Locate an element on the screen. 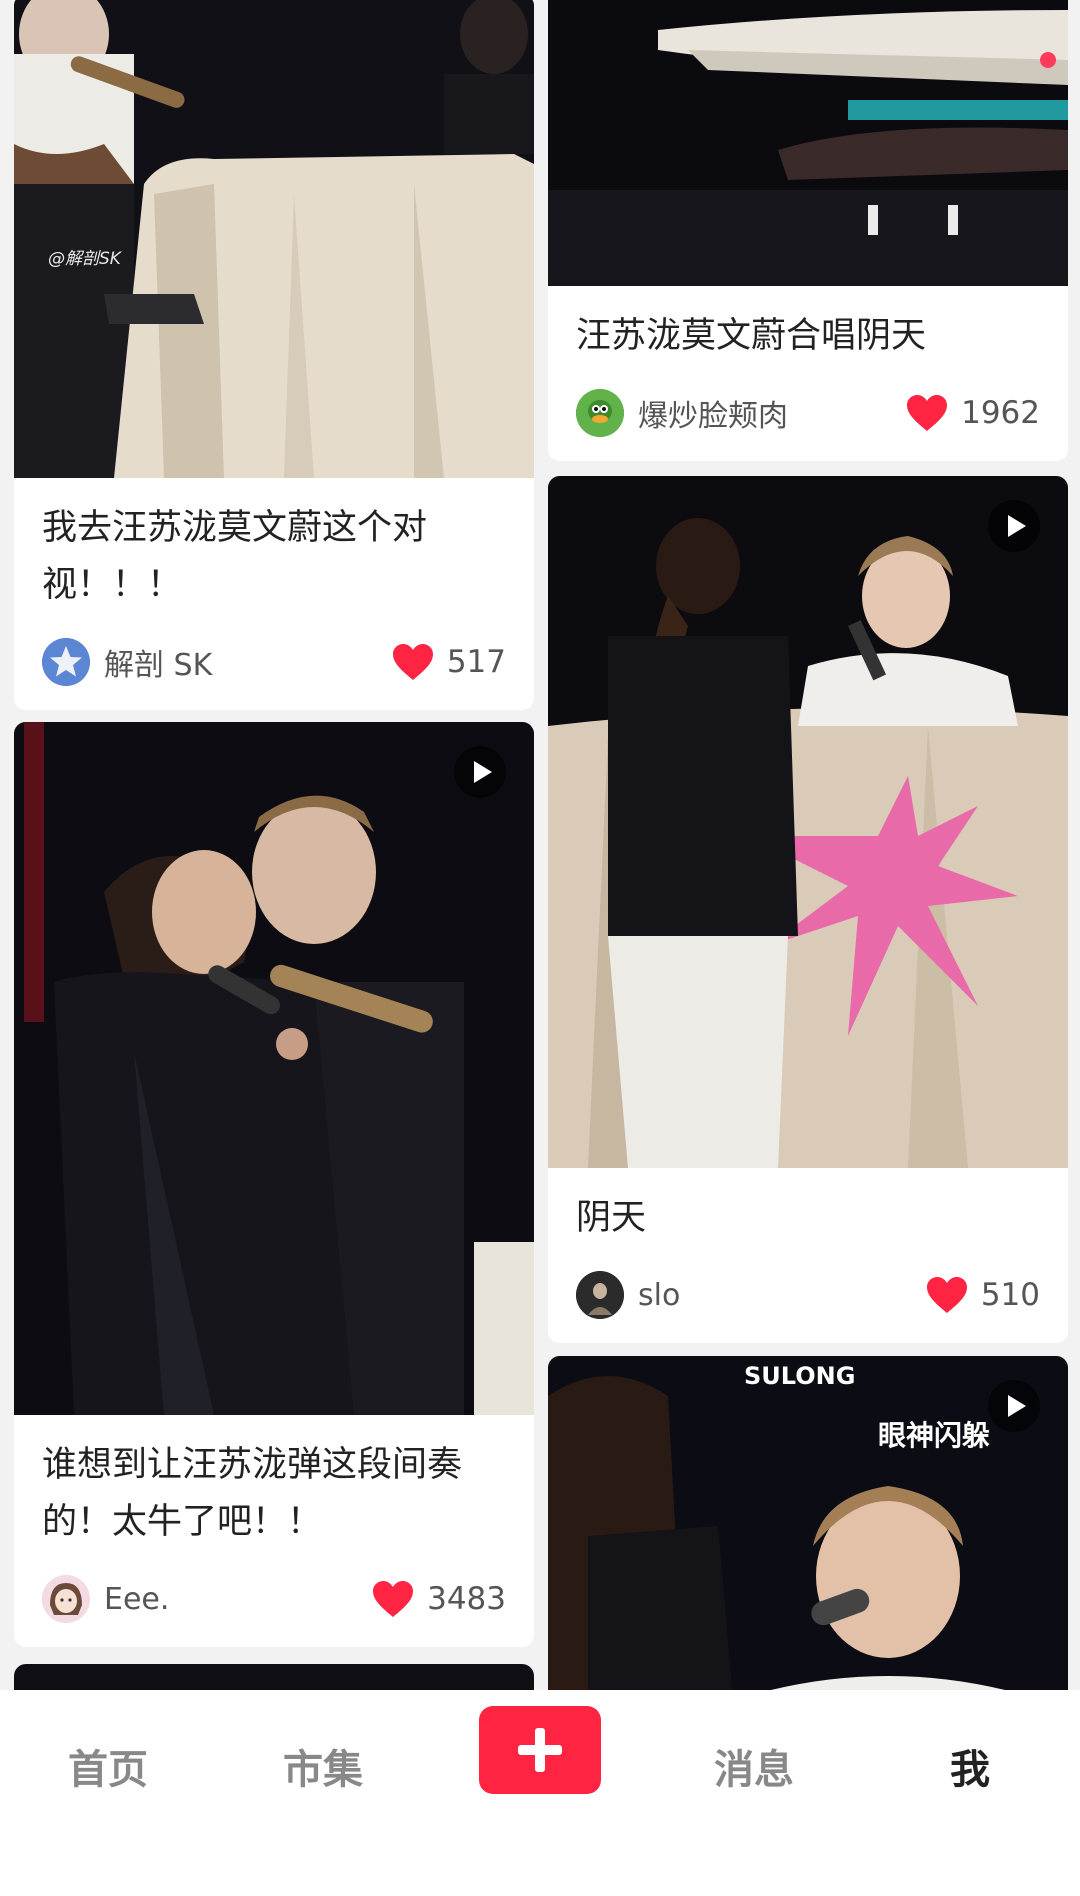  girl-avatar is located at coordinates (66, 1599).